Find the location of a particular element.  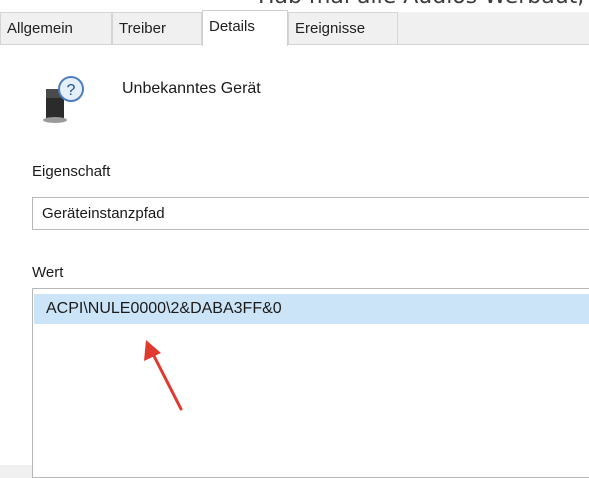

tab-bar: Allgemein Treiber Details Ereignisse is located at coordinates (294, 28).